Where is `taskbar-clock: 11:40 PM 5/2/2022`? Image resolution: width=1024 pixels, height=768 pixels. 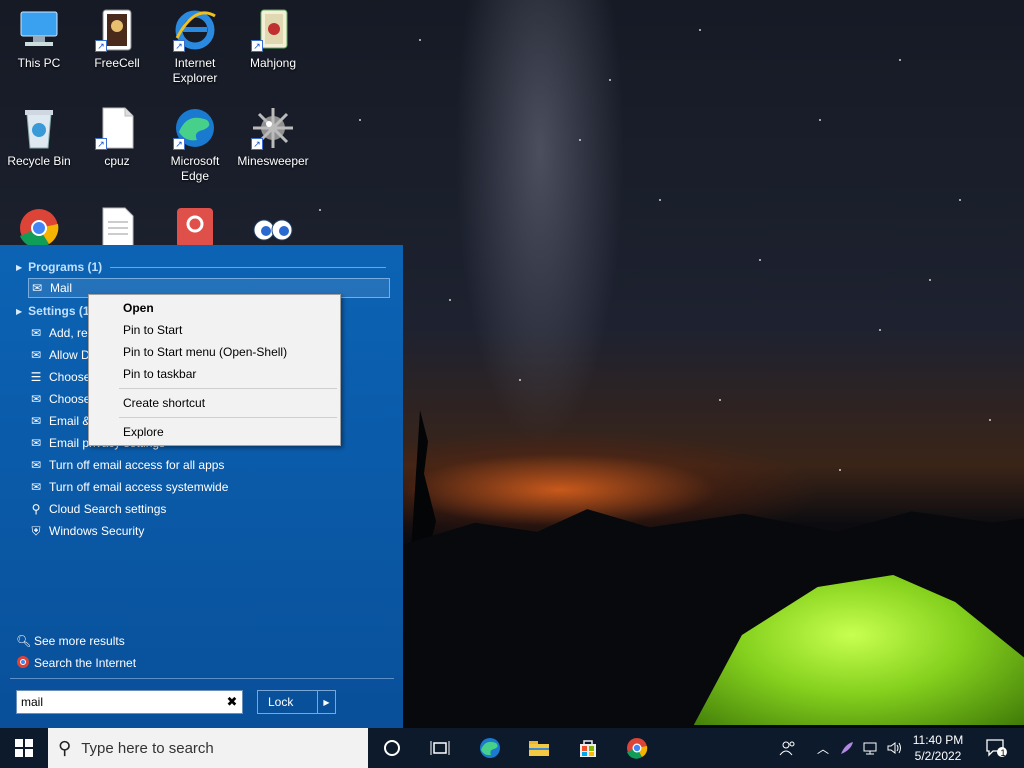 taskbar-clock: 11:40 PM 5/2/2022 is located at coordinates (938, 748).